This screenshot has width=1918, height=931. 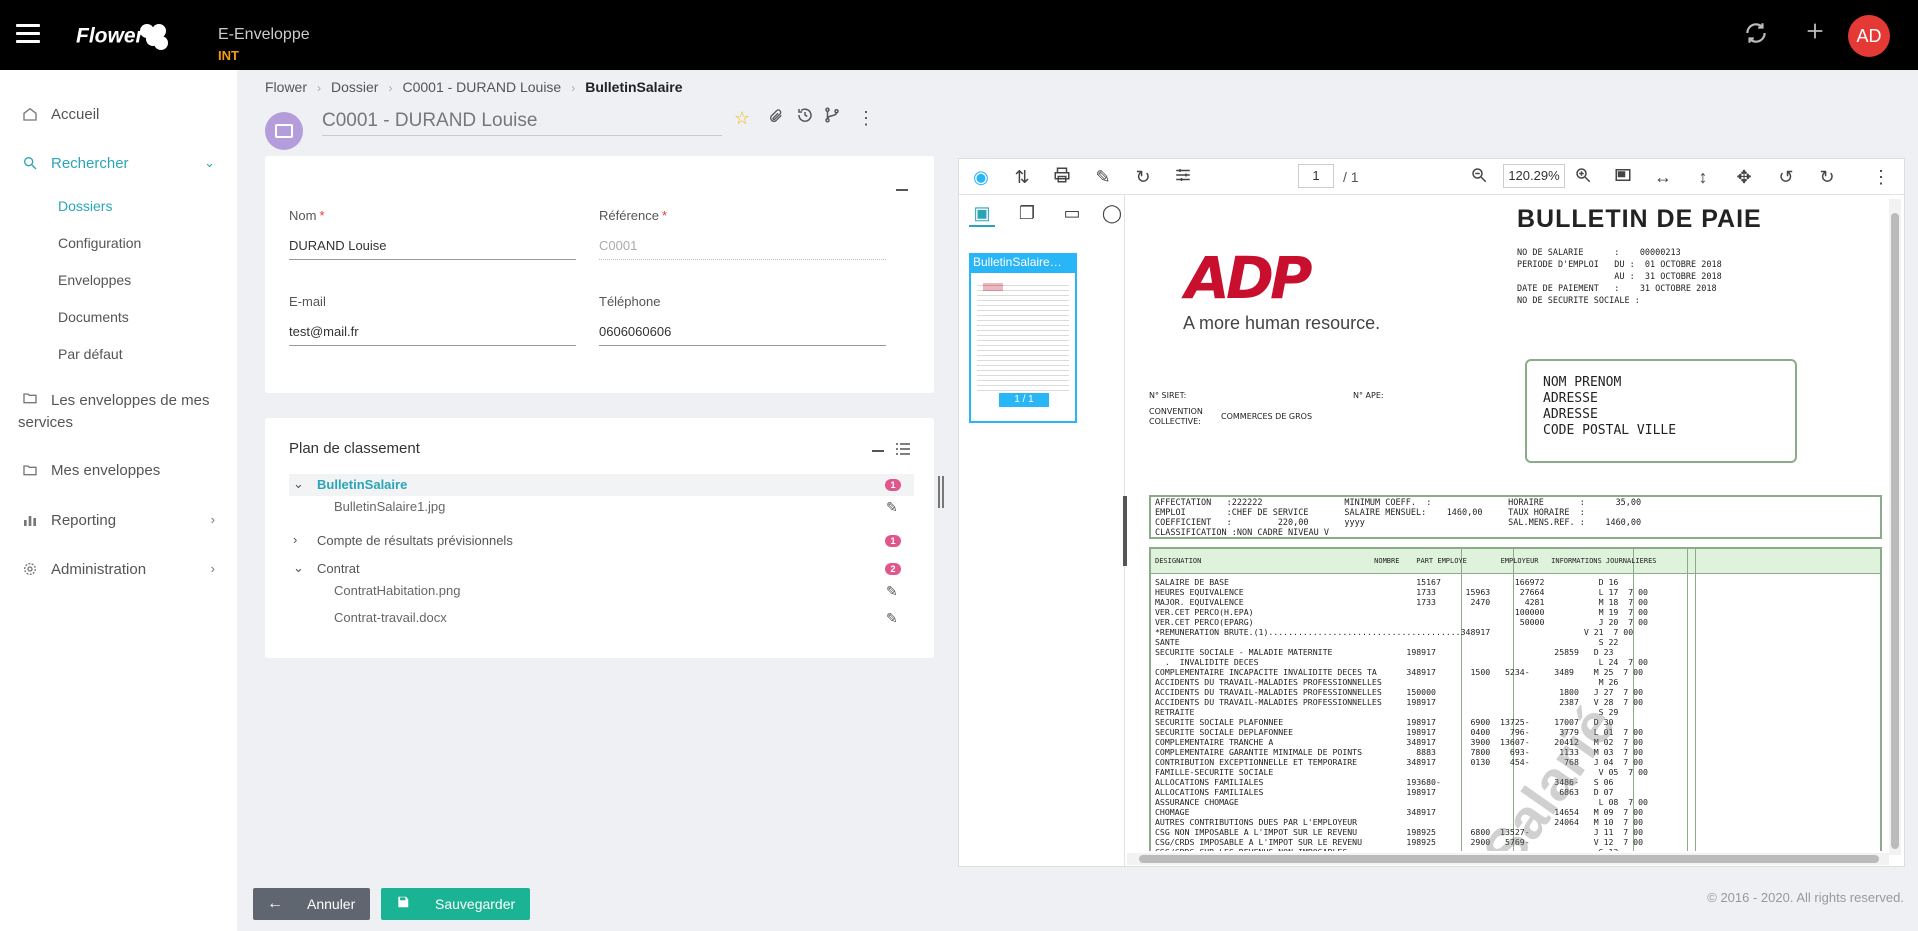 I want to click on sidebar-subitem-dossiers: Dossiers, so click(x=85, y=206).